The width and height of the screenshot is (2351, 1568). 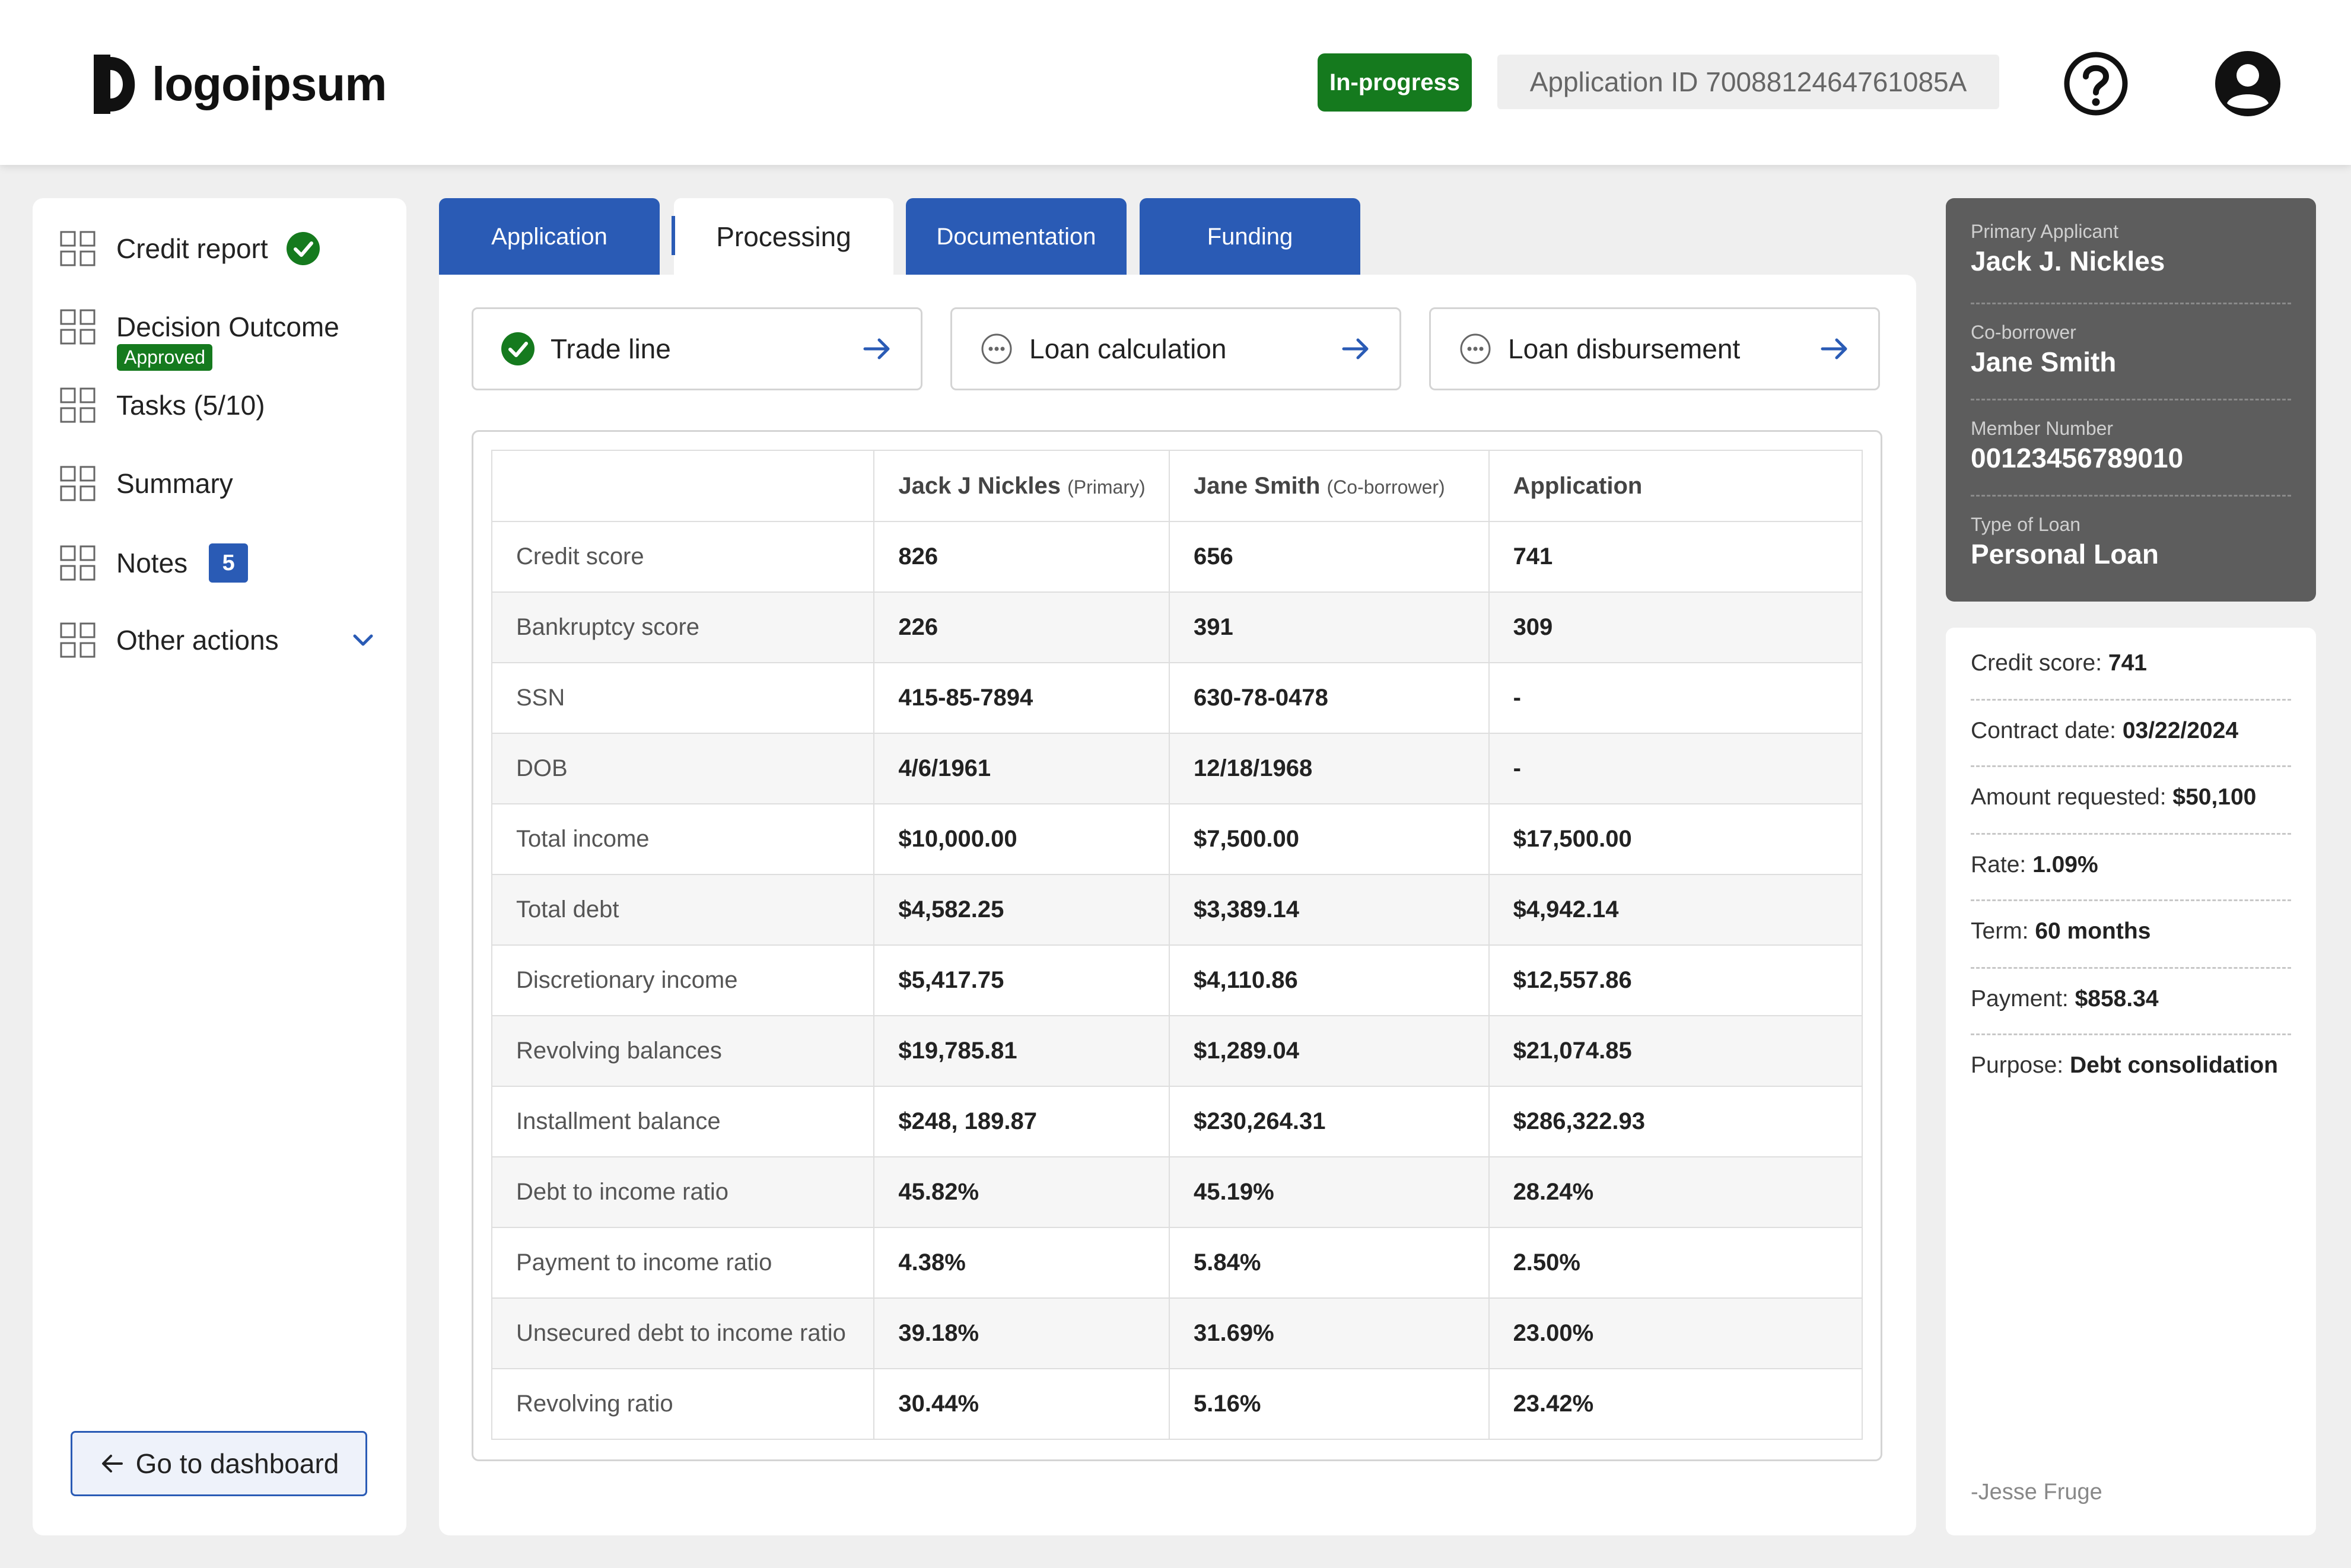 I want to click on tab-application: Application, so click(x=549, y=236).